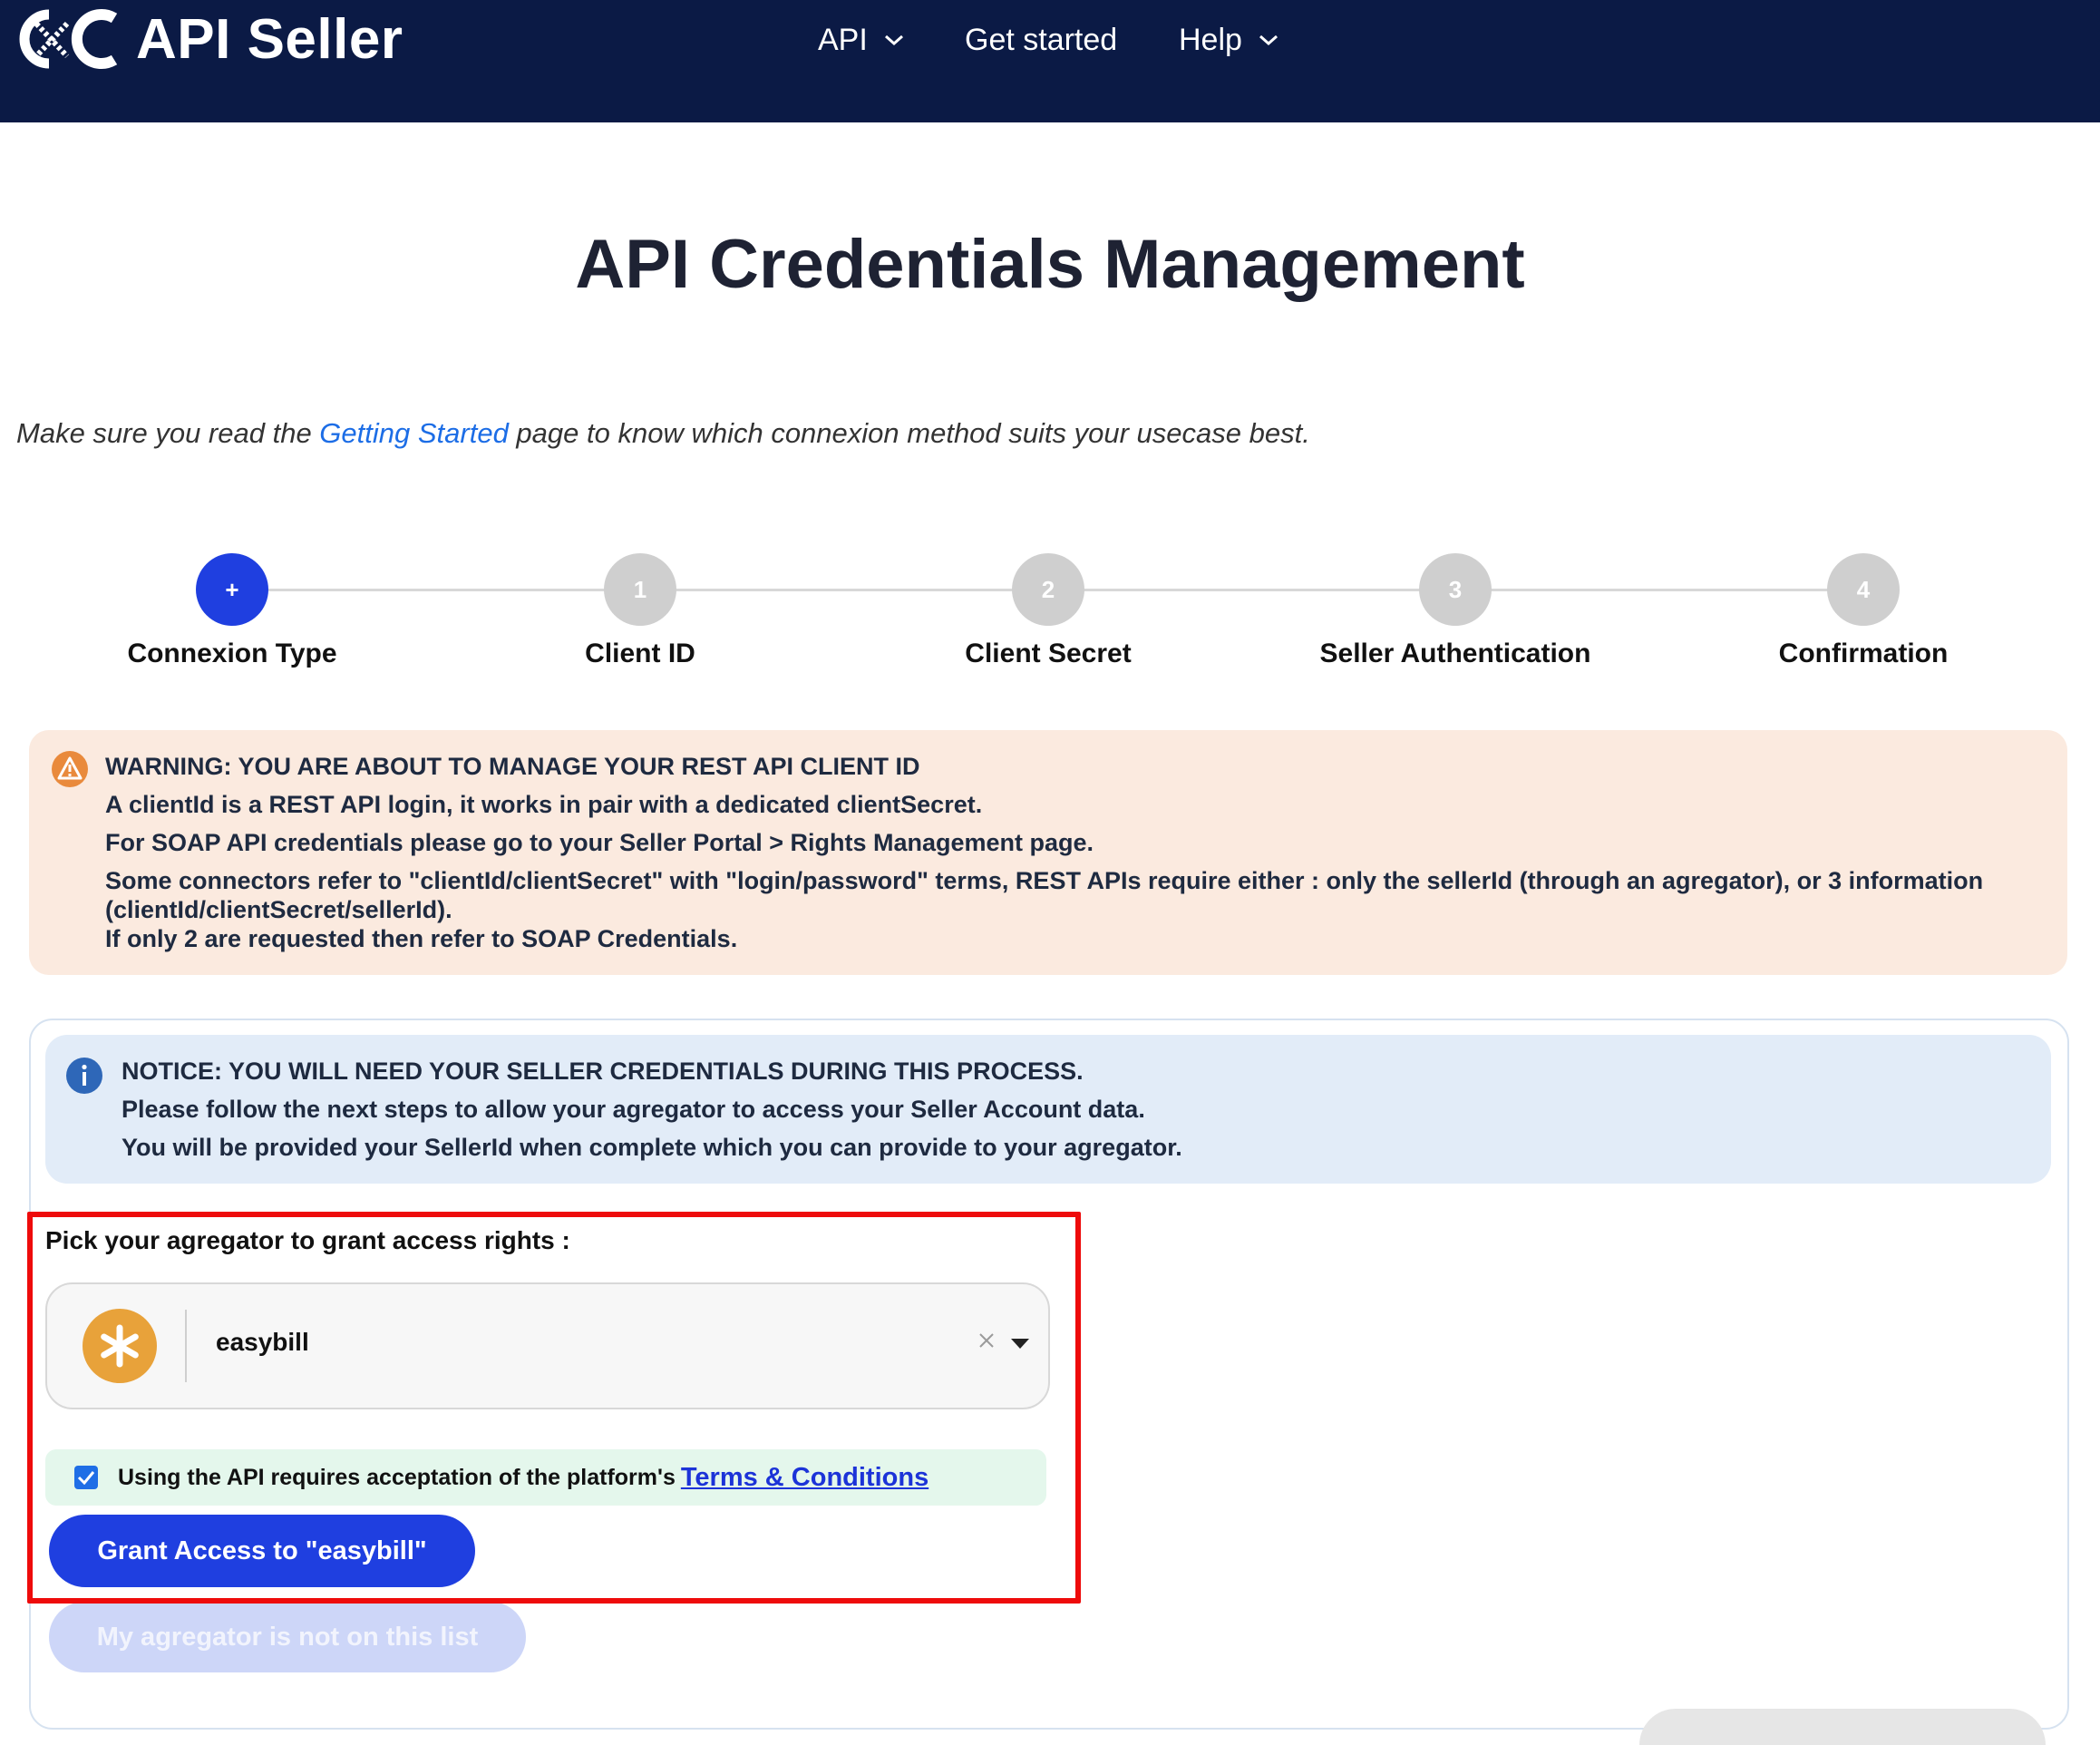  I want to click on step-badge: 4, so click(1863, 589).